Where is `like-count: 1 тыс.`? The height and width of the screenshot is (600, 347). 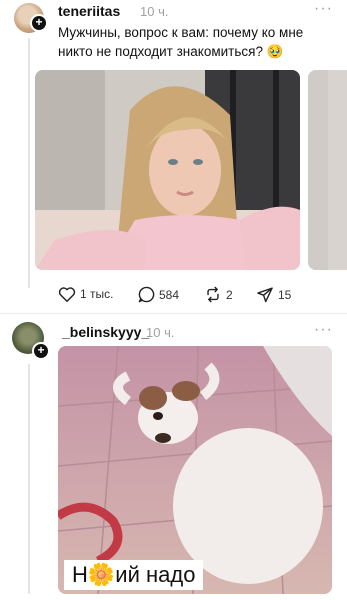
like-count: 1 тыс. is located at coordinates (97, 294).